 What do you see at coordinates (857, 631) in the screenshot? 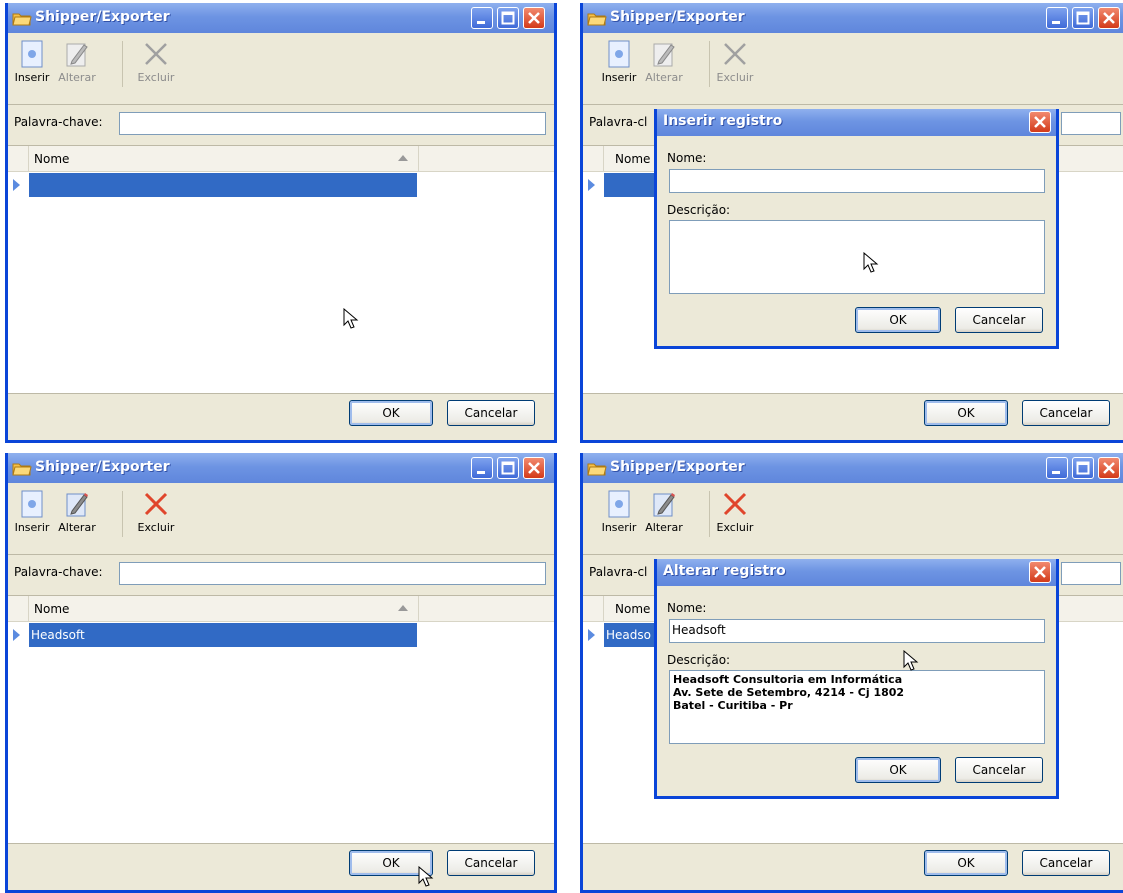
I see `name-field: Headsoft` at bounding box center [857, 631].